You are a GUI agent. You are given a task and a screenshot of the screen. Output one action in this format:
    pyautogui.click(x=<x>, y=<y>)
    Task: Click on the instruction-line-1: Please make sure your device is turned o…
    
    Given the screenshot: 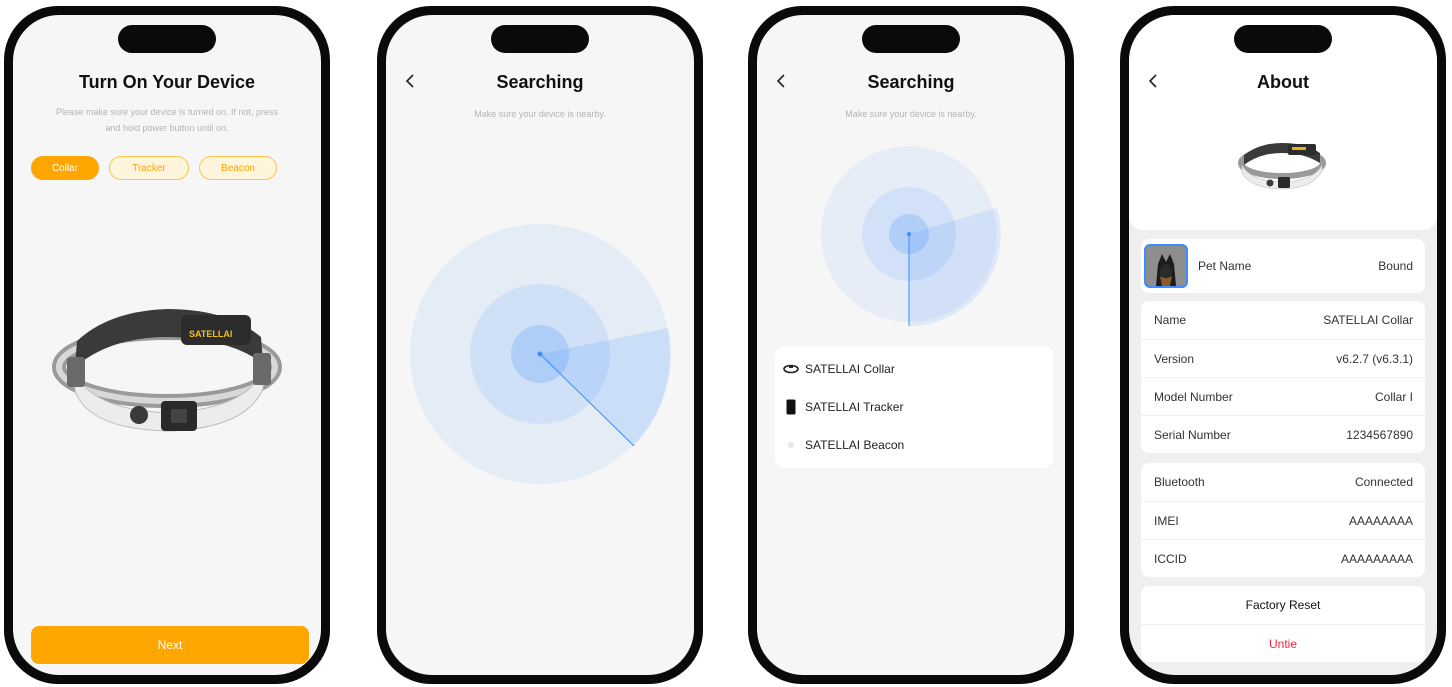 What is the action you would take?
    pyautogui.click(x=167, y=112)
    